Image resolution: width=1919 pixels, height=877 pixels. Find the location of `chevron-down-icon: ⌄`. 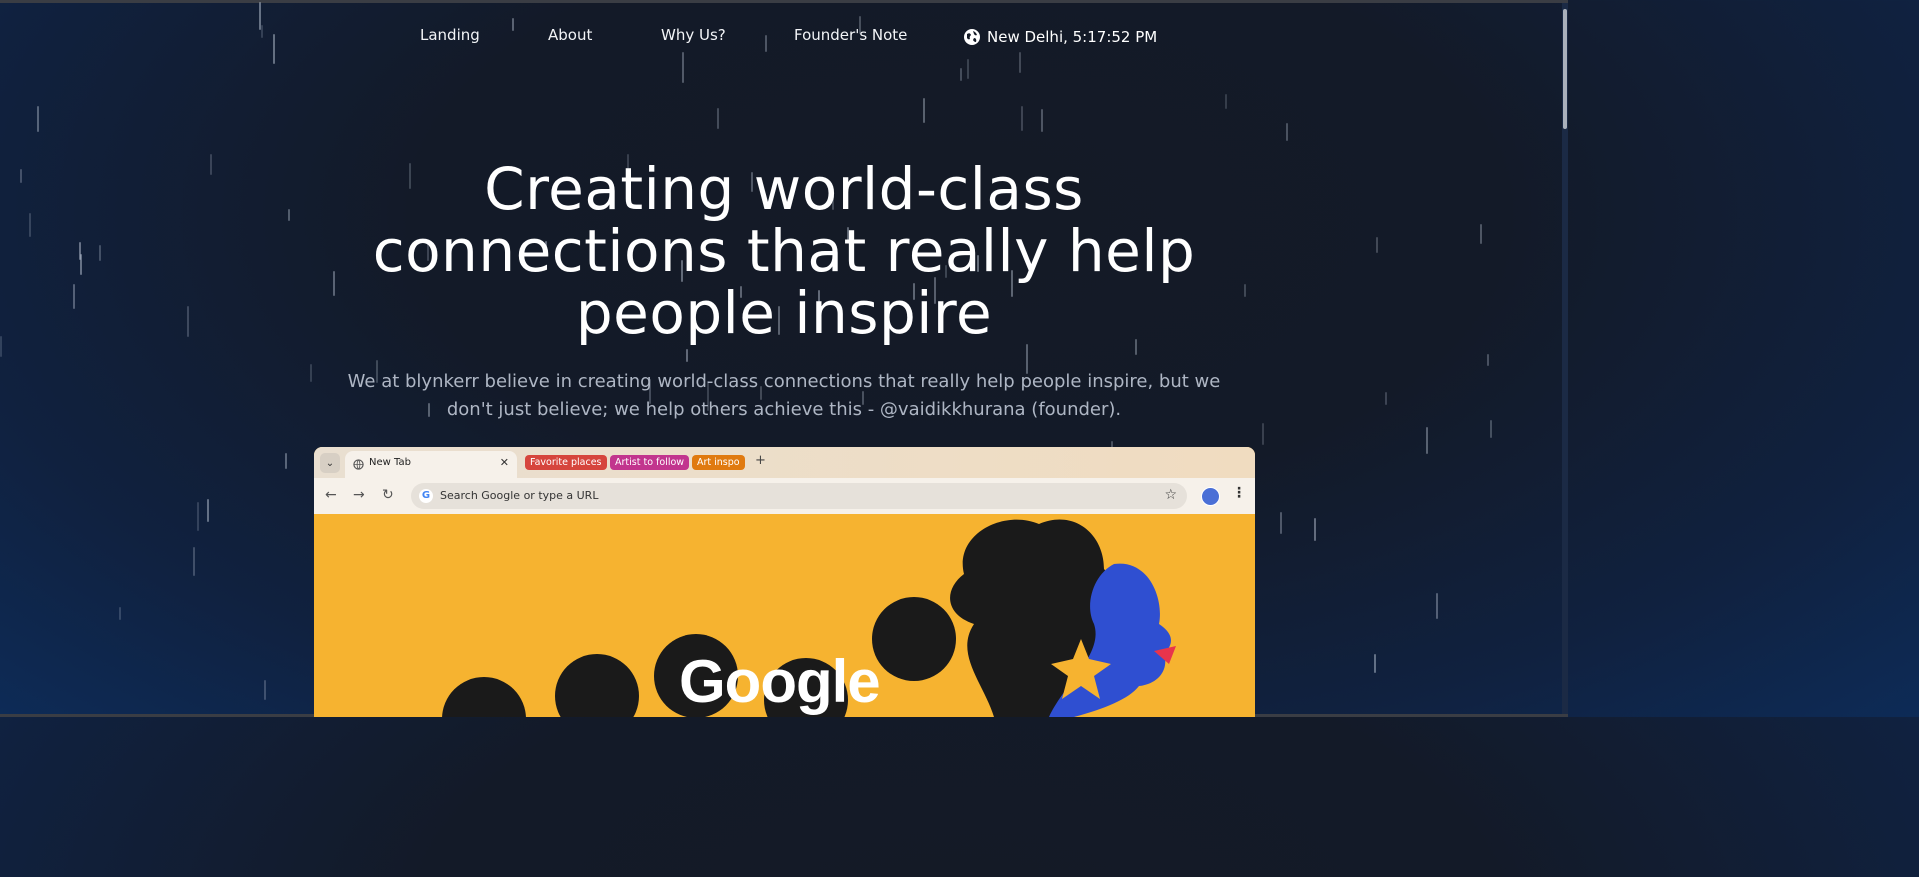

chevron-down-icon: ⌄ is located at coordinates (330, 463).